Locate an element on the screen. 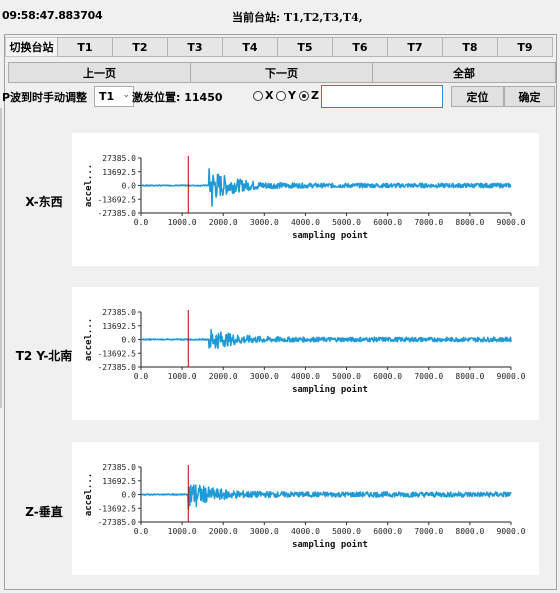 The width and height of the screenshot is (560, 593). radio-y: Y is located at coordinates (286, 95).